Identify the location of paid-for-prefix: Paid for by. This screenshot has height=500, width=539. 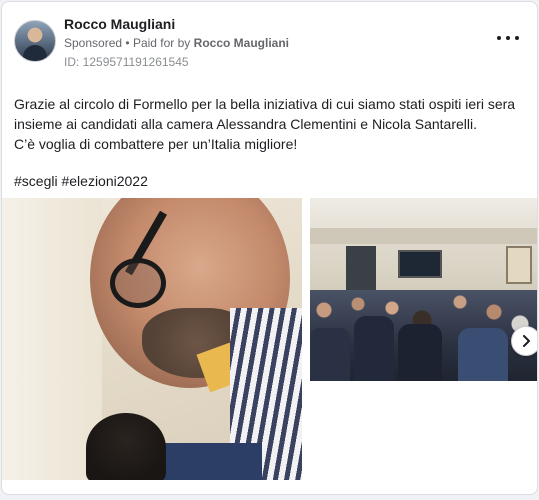
(161, 43).